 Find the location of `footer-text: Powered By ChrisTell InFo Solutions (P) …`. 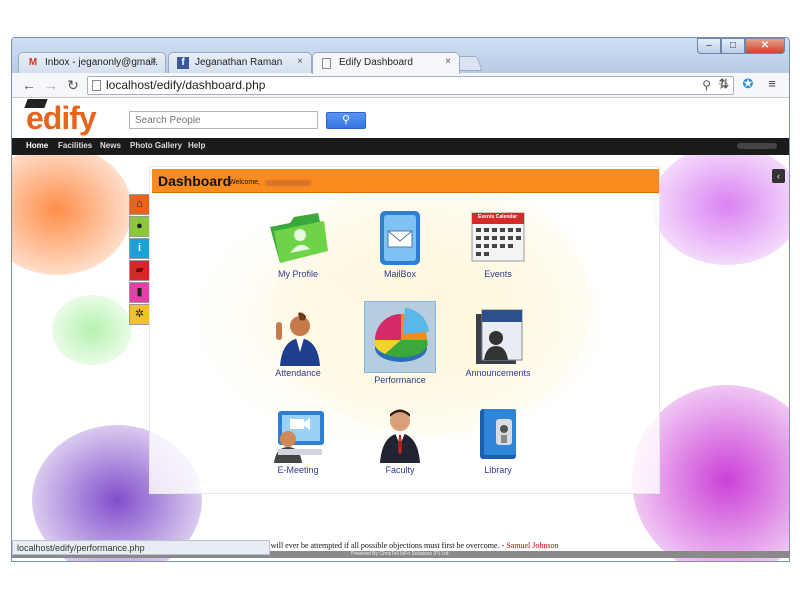

footer-text: Powered By ChrisTell InFo Solutions (P) … is located at coordinates (400, 554).